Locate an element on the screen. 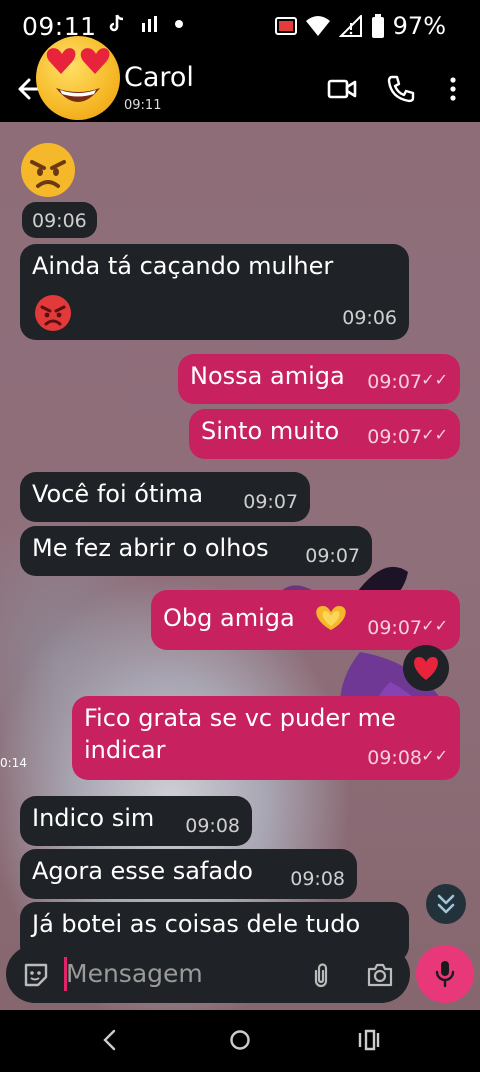 The image size is (480, 1072). message-text: Agora esse safado is located at coordinates (142, 871).